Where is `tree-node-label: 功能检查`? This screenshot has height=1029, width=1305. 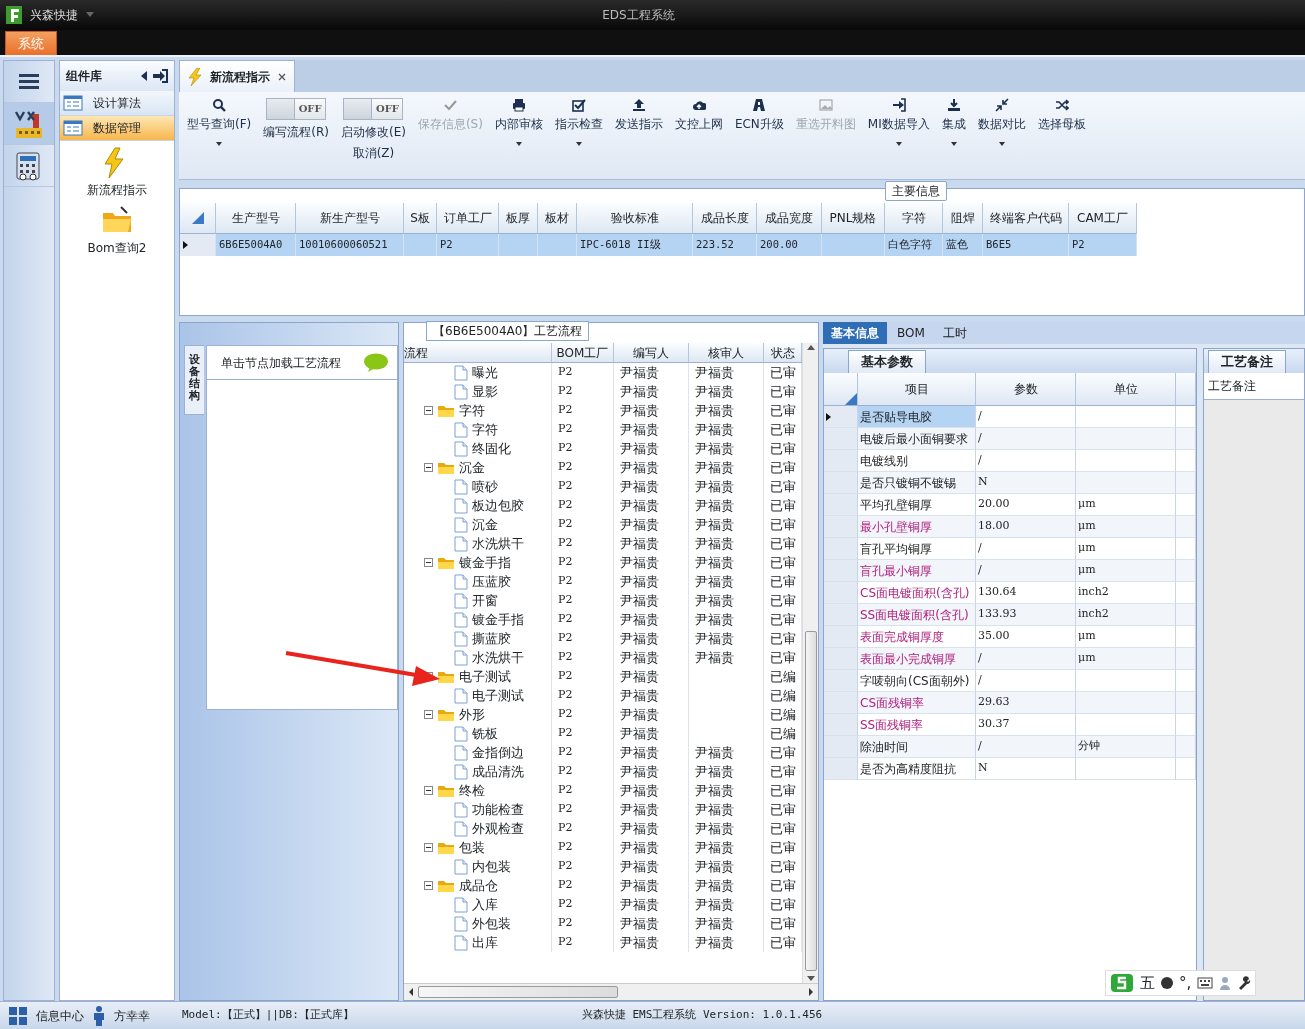
tree-node-label: 功能检查 is located at coordinates (498, 809).